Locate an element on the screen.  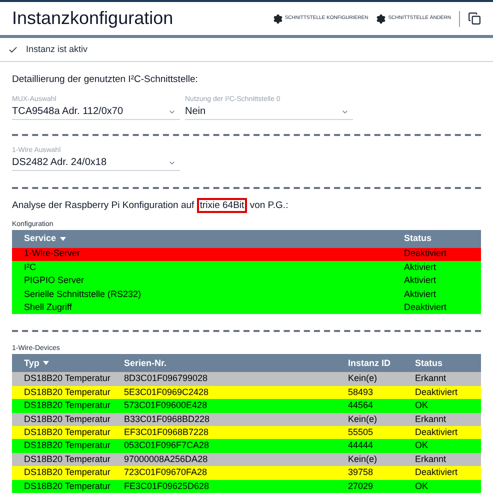
table-cell-text: 5E3C01F0969C2428 is located at coordinates (167, 392).